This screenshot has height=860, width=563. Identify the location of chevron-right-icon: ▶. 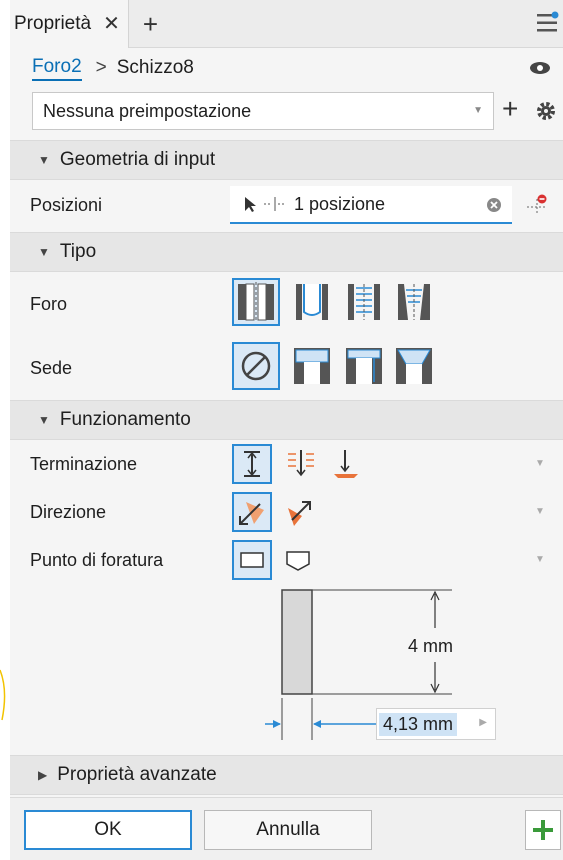
(483, 722).